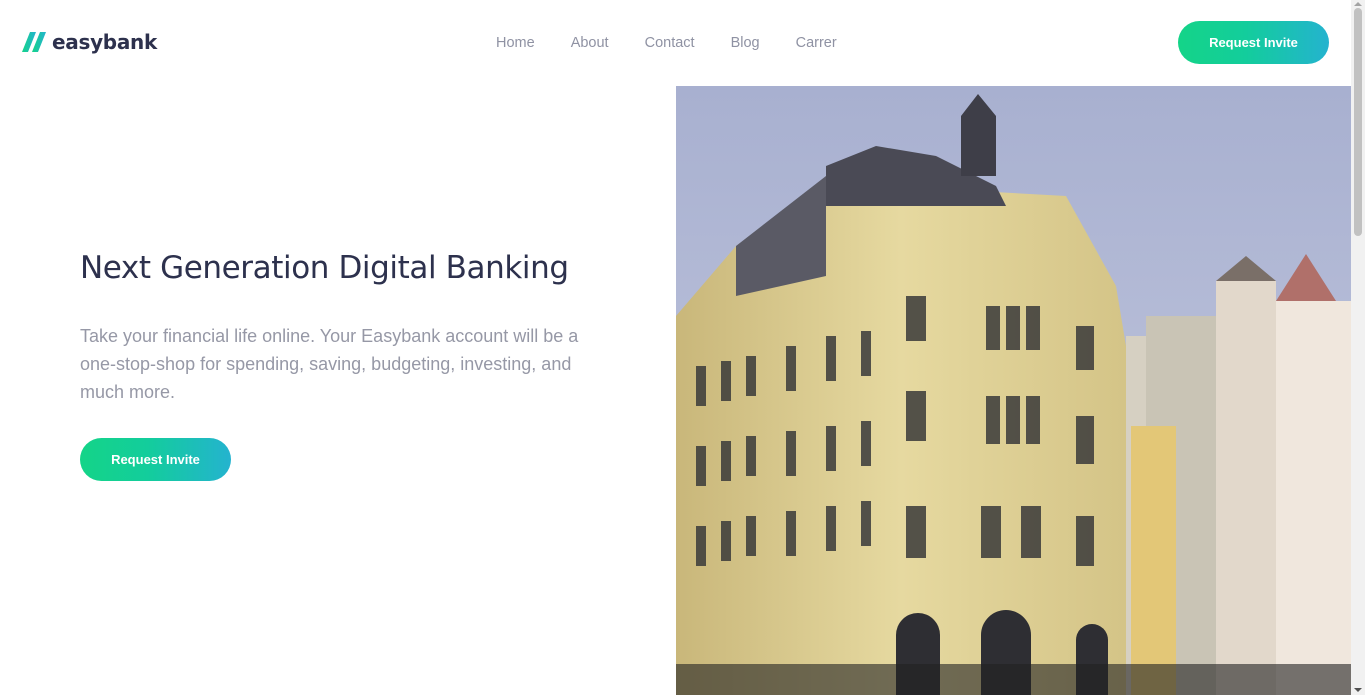 The width and height of the screenshot is (1365, 695). I want to click on header-request-invite-button: Request Invite, so click(1253, 42).